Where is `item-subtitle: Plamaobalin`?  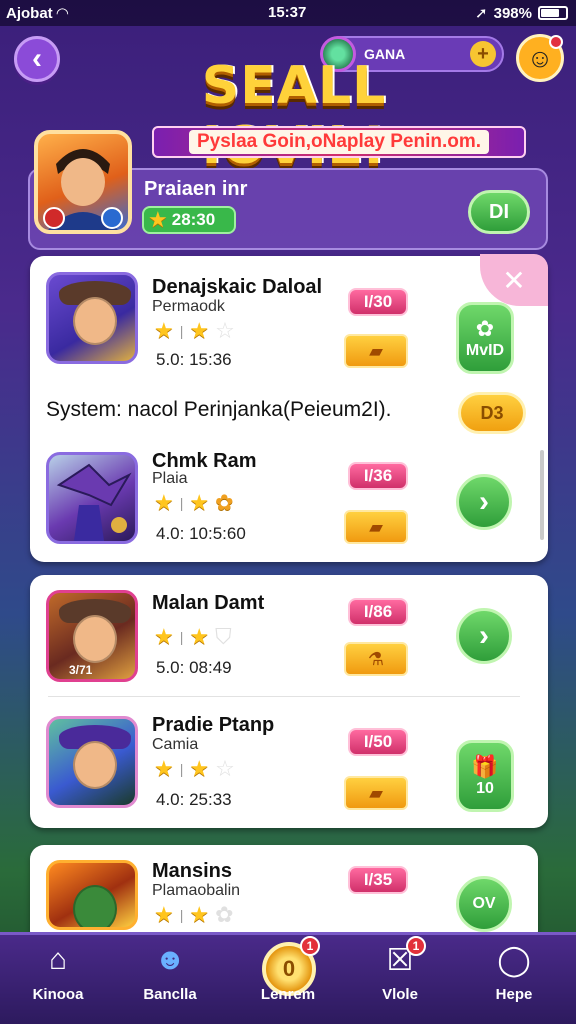
item-subtitle: Plamaobalin is located at coordinates (196, 890).